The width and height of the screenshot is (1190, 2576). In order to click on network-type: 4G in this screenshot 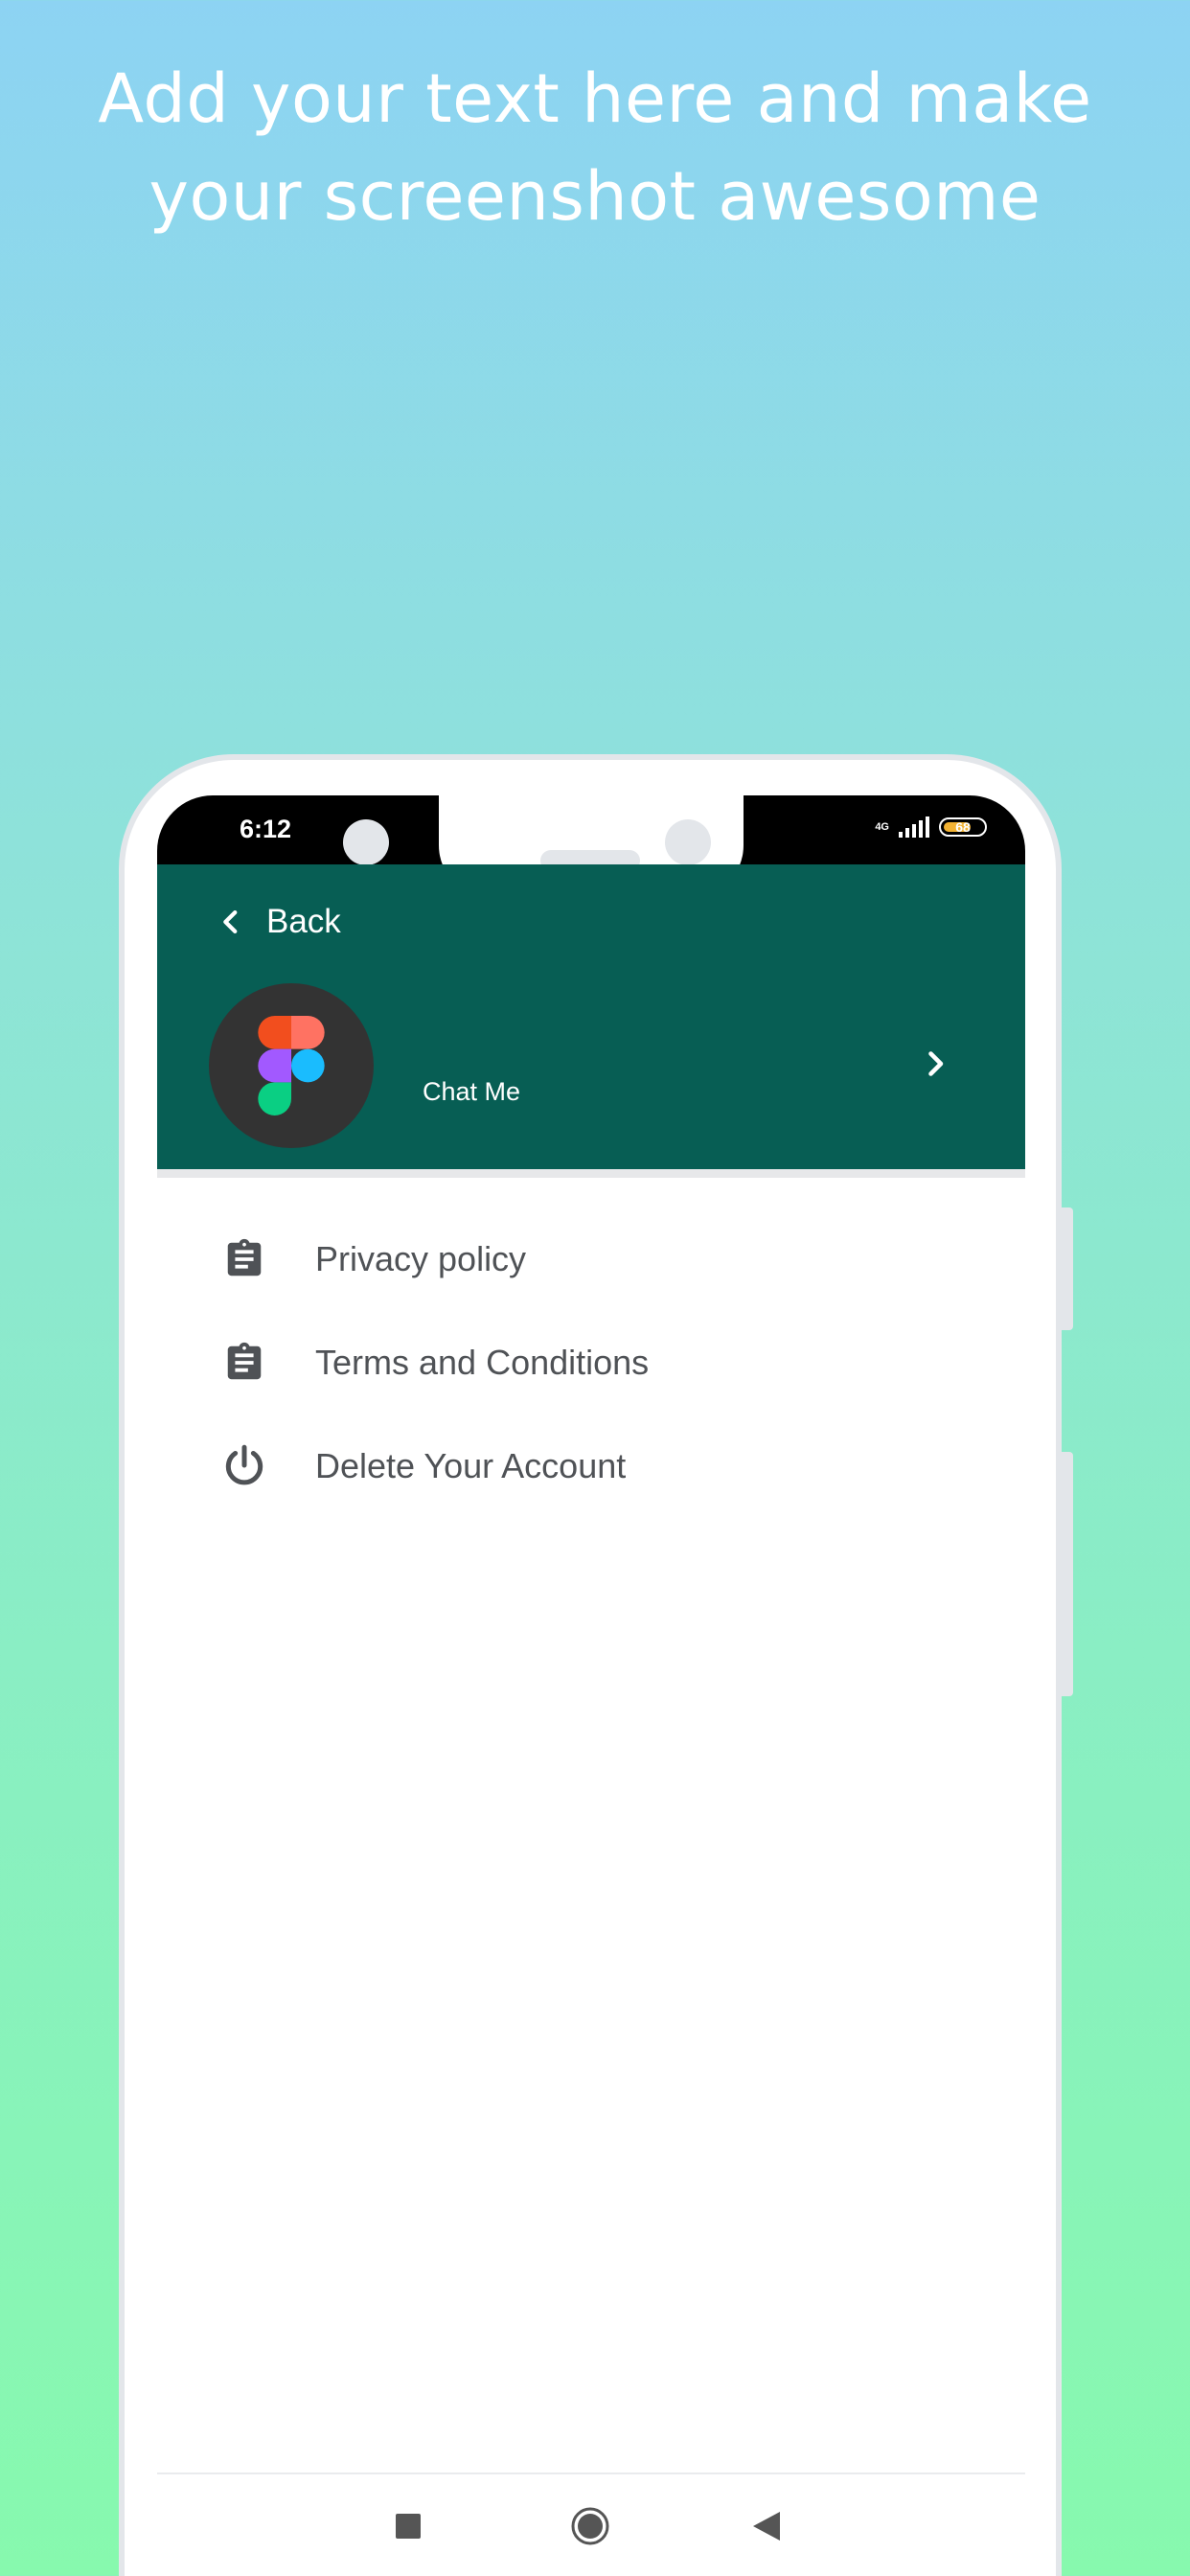, I will do `click(882, 826)`.